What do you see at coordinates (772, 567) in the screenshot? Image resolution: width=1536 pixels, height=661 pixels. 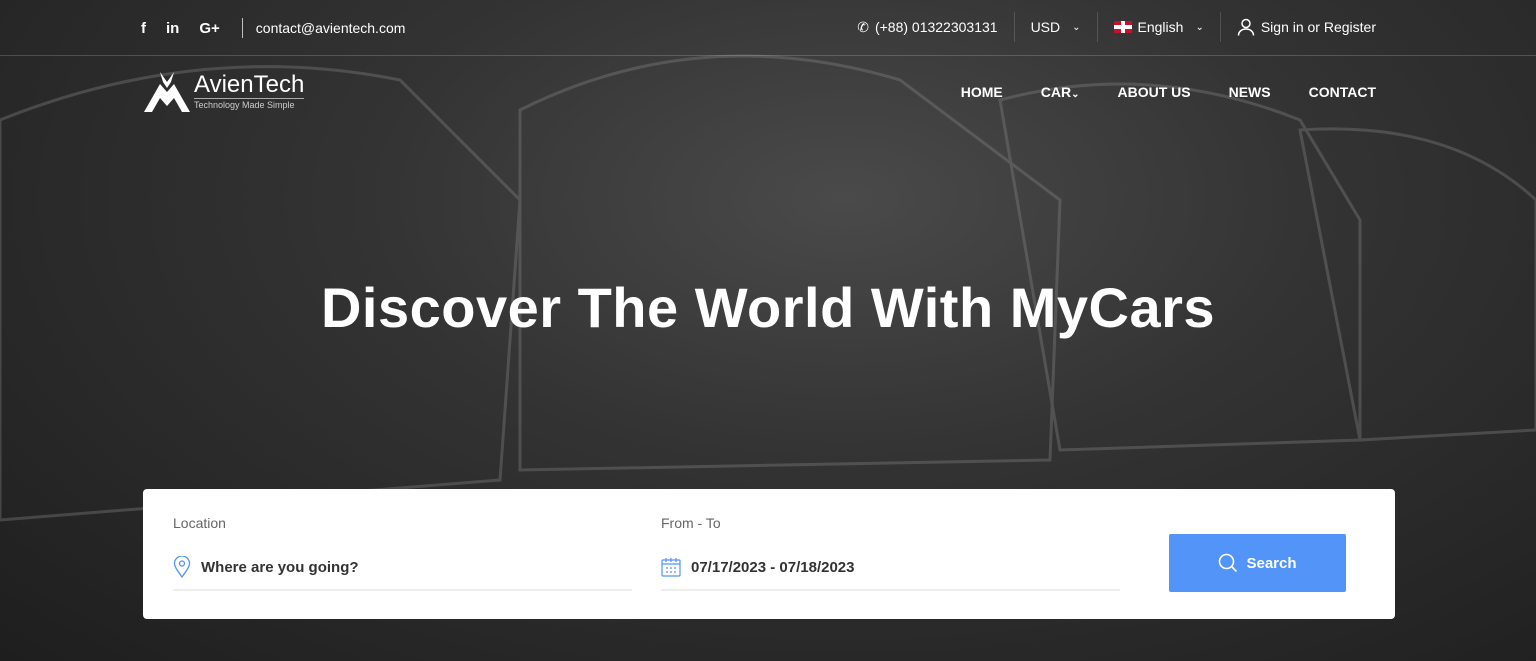 I see `dates-input: 07/17/2023 - 07/18/2023` at bounding box center [772, 567].